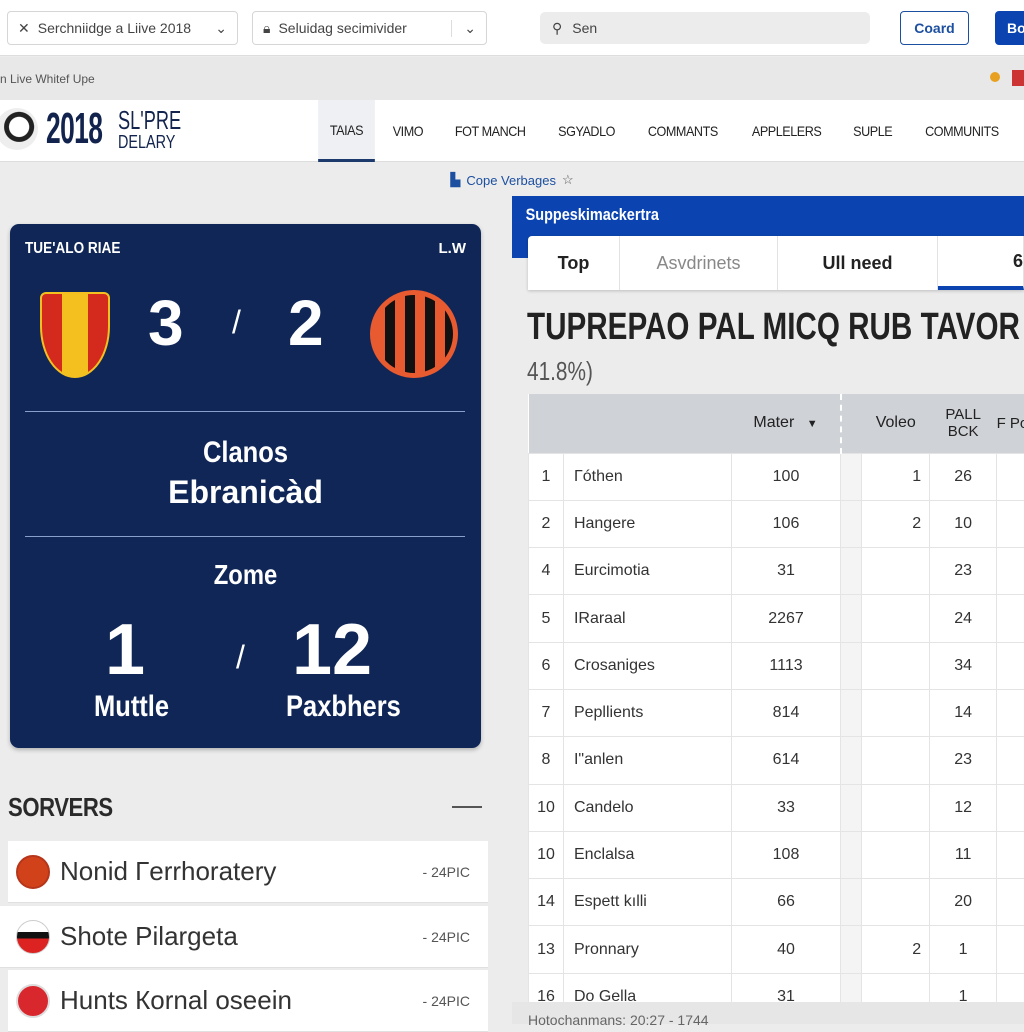 The width and height of the screenshot is (1024, 1032). Describe the element at coordinates (786, 131) in the screenshot. I see `nav-item: APPLELERS` at that location.